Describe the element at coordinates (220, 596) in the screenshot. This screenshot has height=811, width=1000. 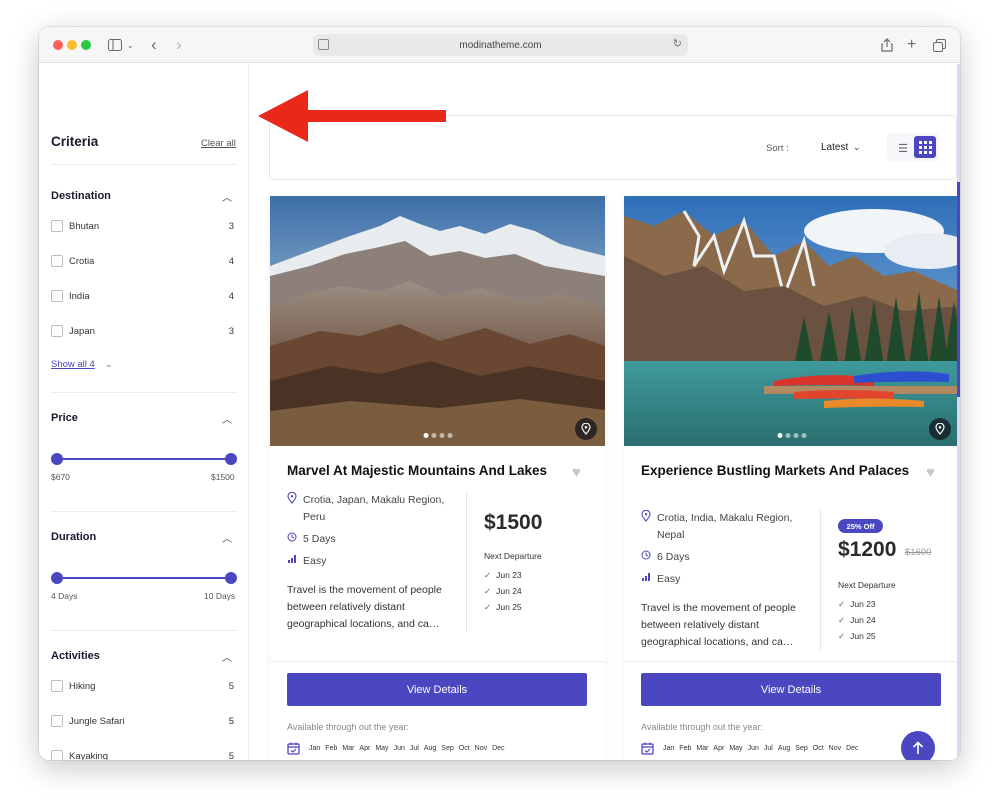
I see `duration-max-label: 10 Days` at that location.